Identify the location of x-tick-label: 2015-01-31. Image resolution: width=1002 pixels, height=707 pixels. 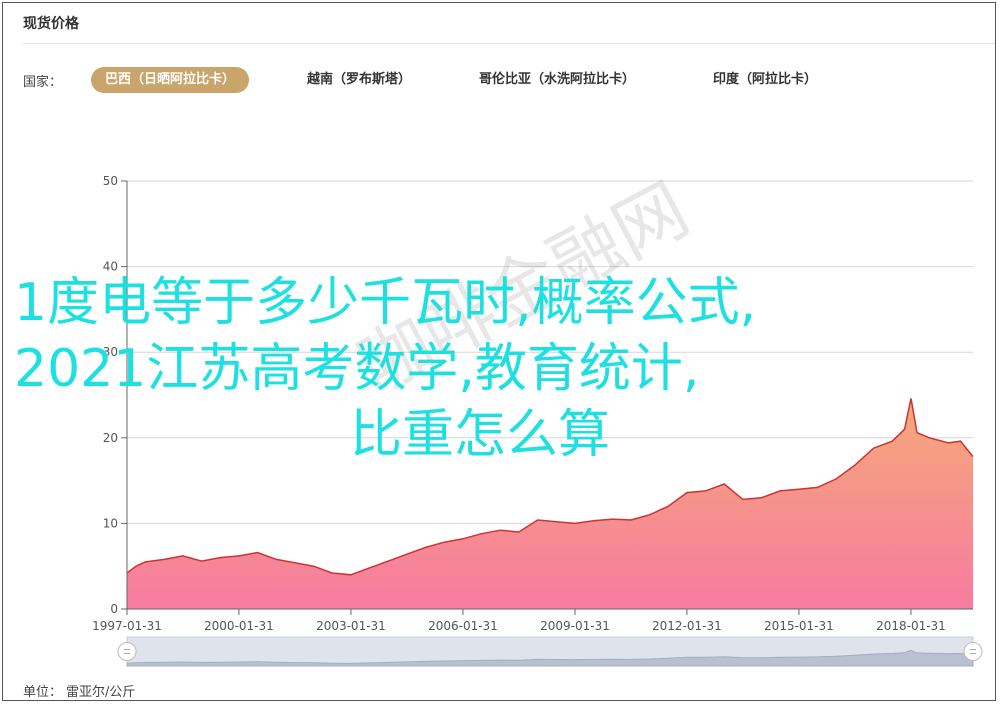
(799, 626).